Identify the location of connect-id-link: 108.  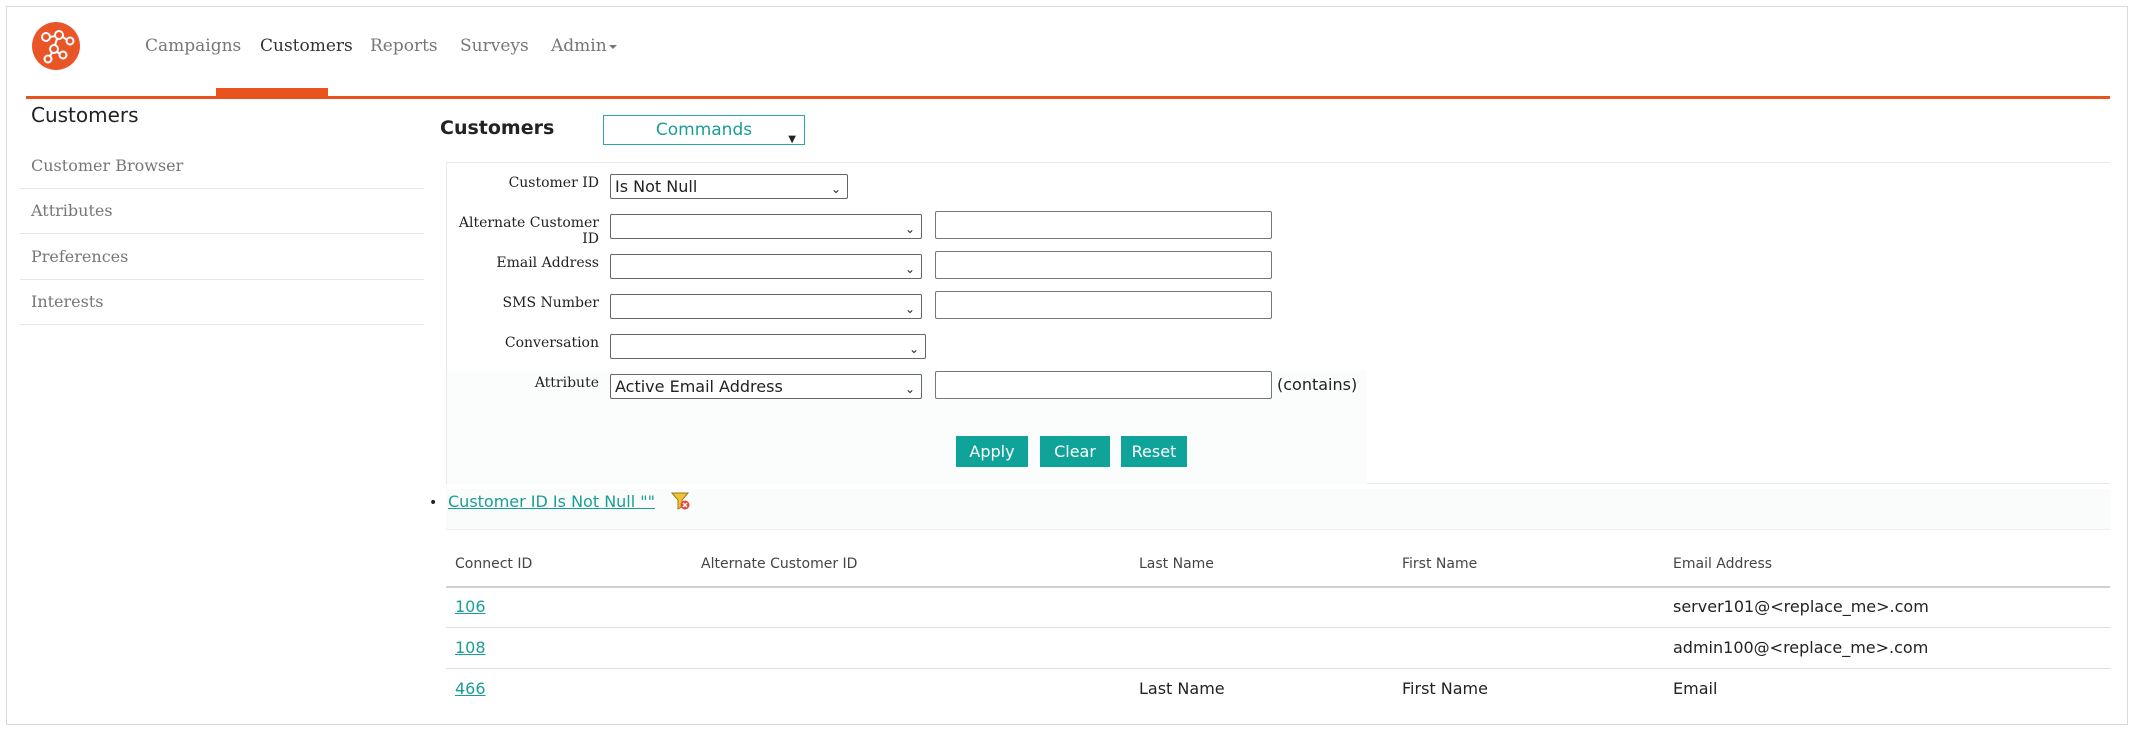
(470, 647).